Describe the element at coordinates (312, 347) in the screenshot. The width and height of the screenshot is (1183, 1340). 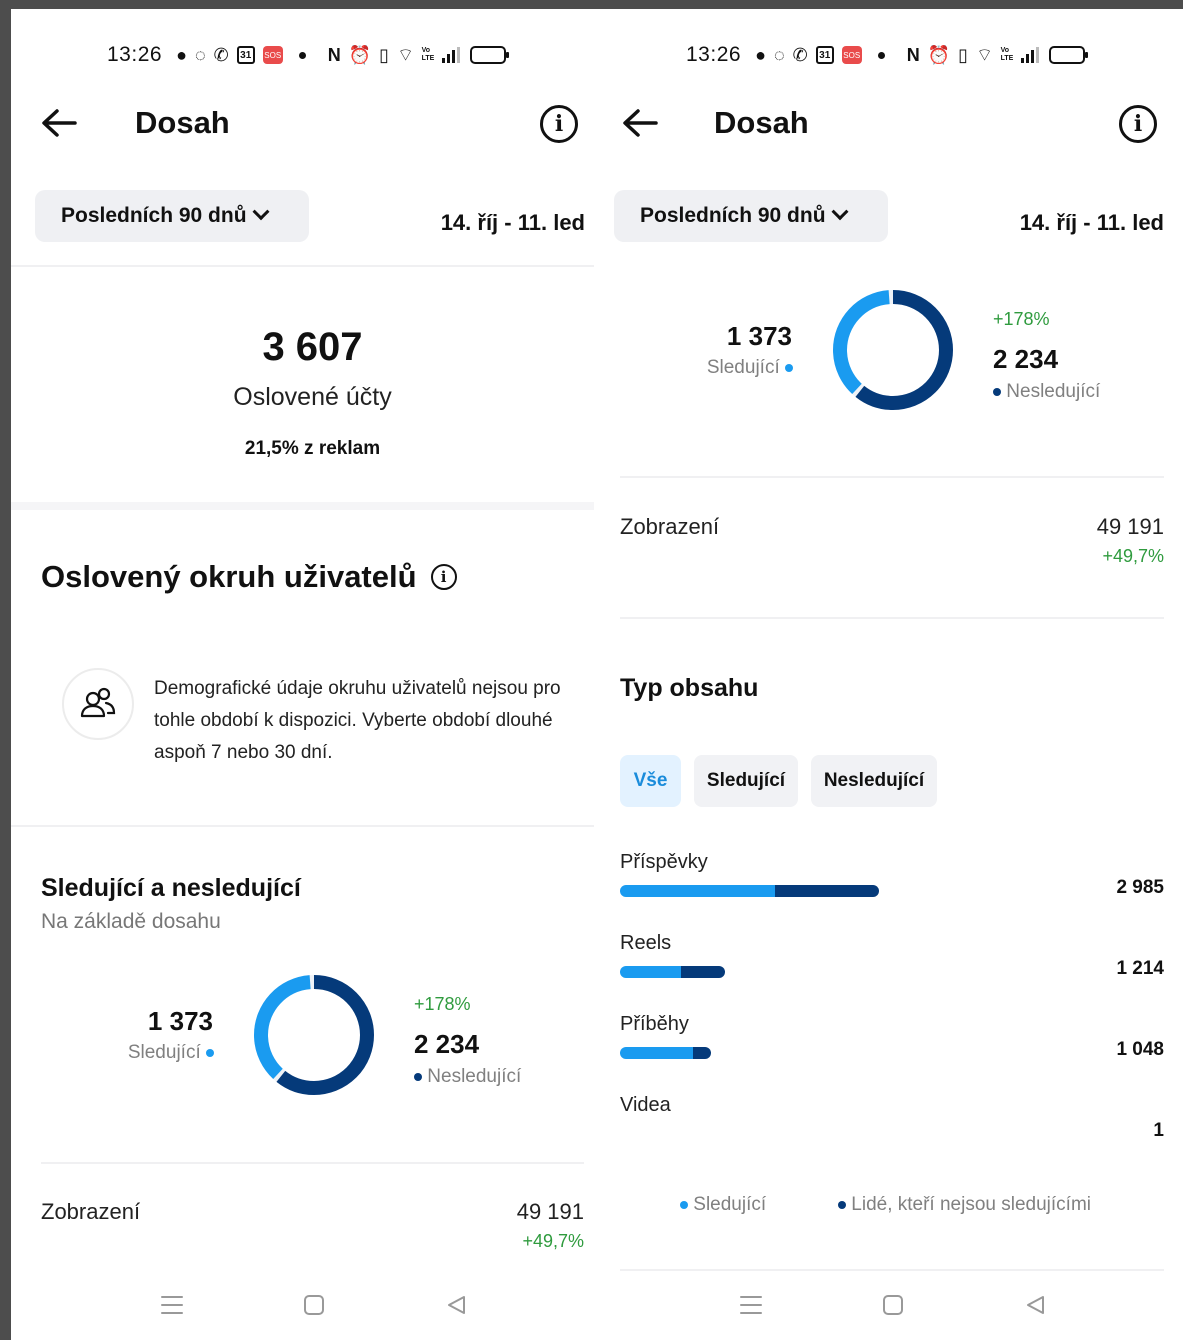
I see `reach-value: 3 607` at that location.